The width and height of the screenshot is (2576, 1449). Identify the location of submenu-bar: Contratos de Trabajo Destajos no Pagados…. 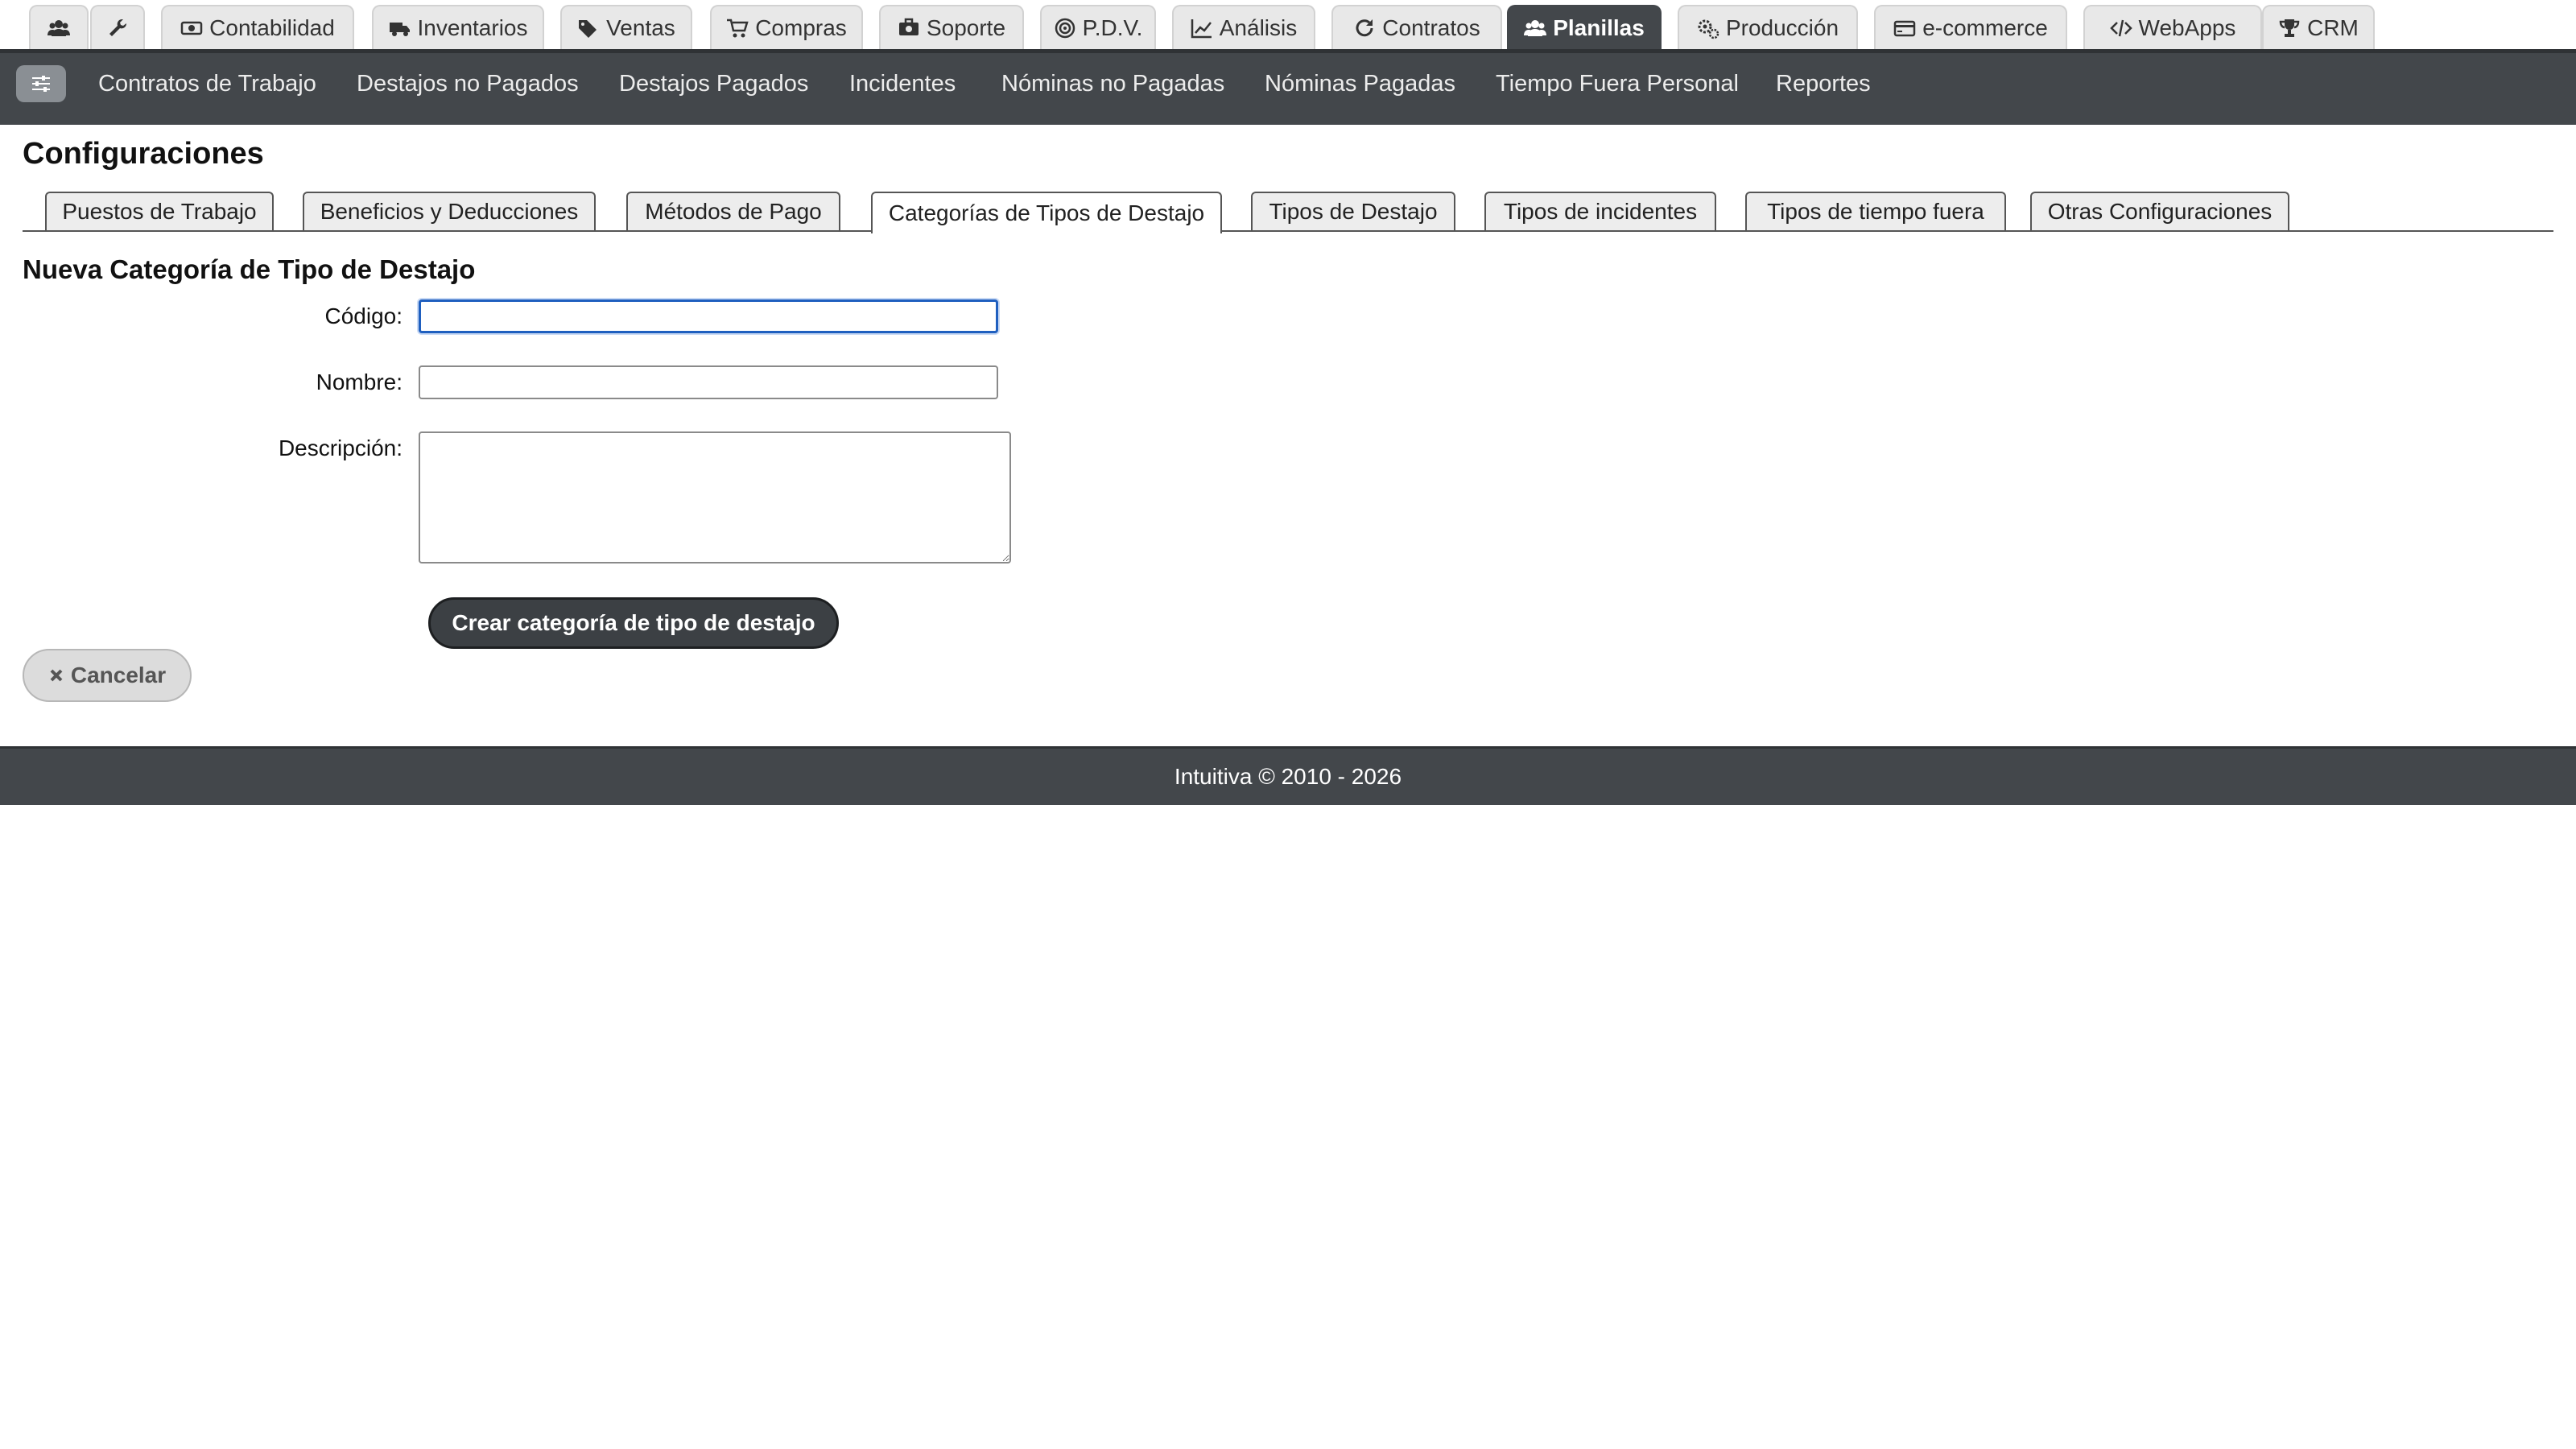
(1288, 87).